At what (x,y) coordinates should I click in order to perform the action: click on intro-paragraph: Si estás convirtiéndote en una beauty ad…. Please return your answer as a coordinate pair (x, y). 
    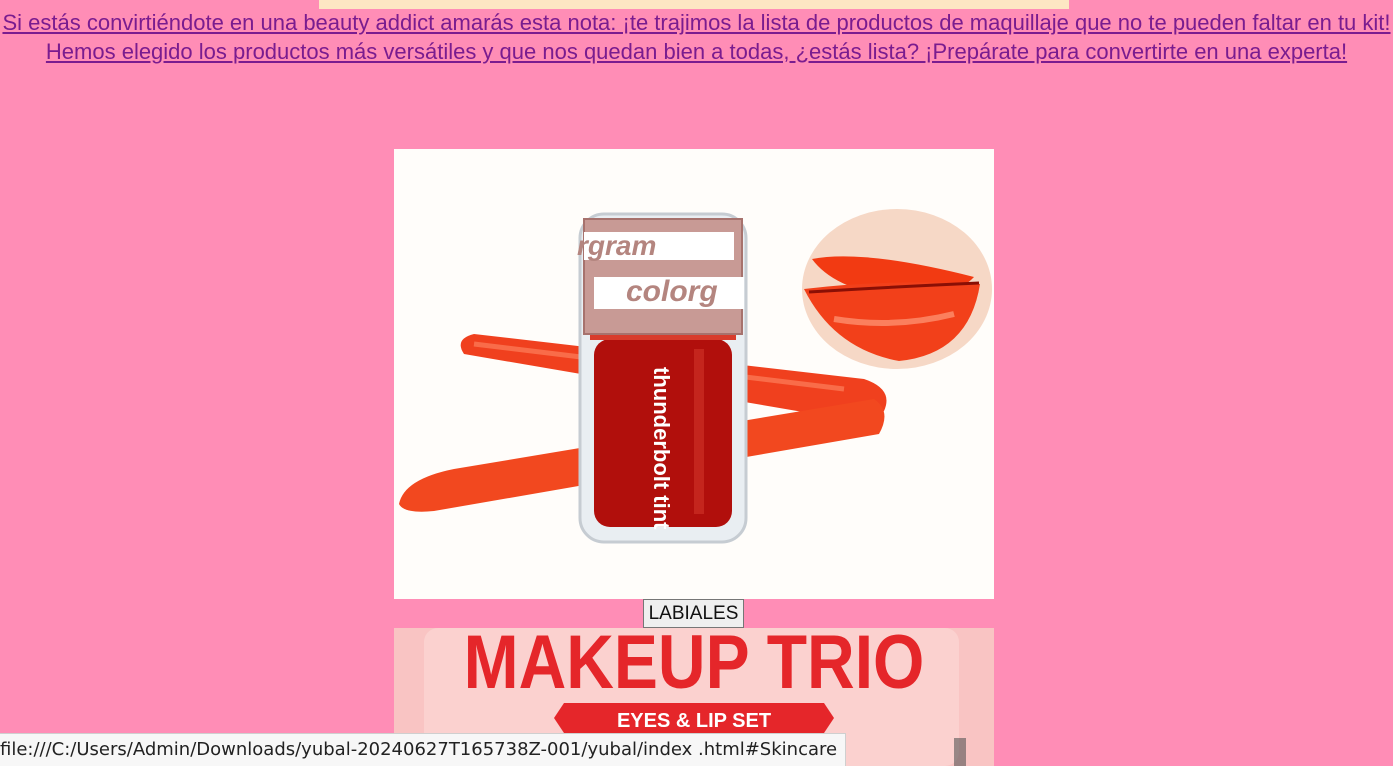
    Looking at the image, I should click on (696, 37).